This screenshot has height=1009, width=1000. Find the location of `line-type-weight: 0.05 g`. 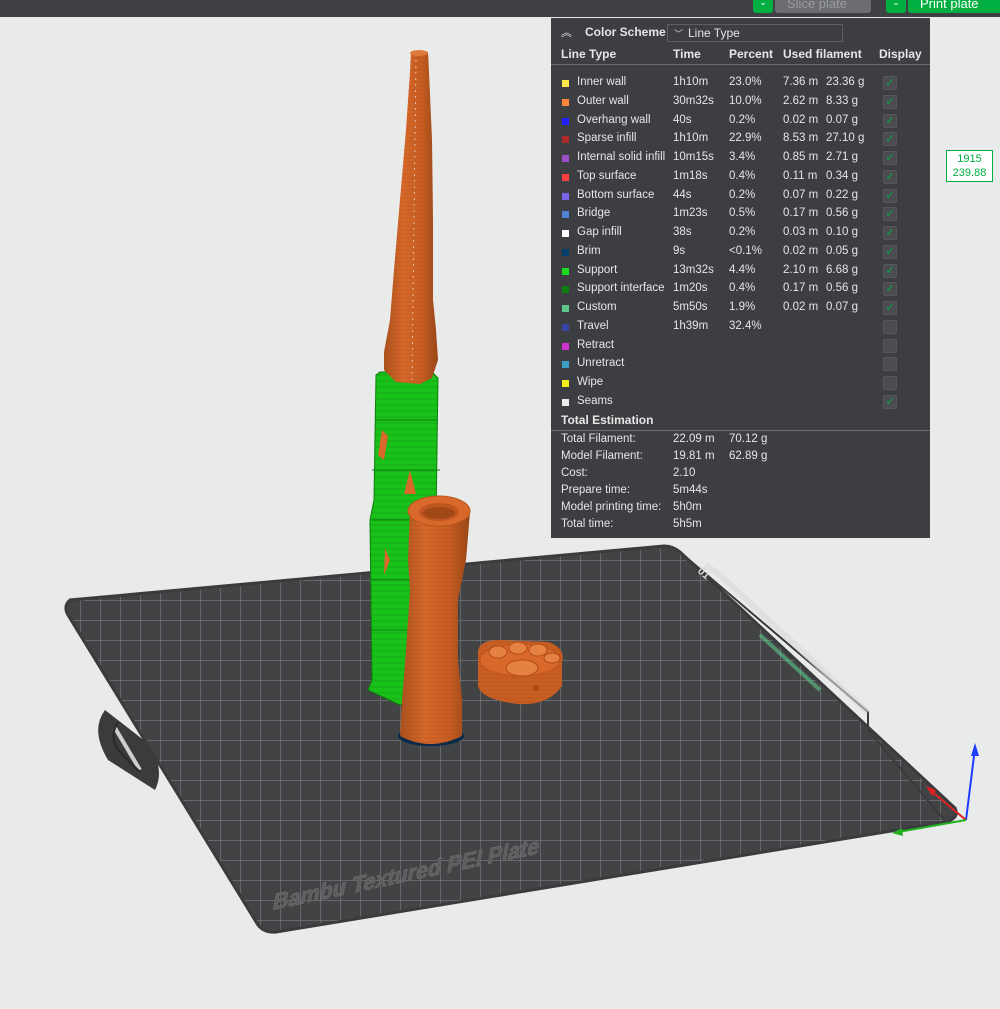

line-type-weight: 0.05 g is located at coordinates (842, 250).